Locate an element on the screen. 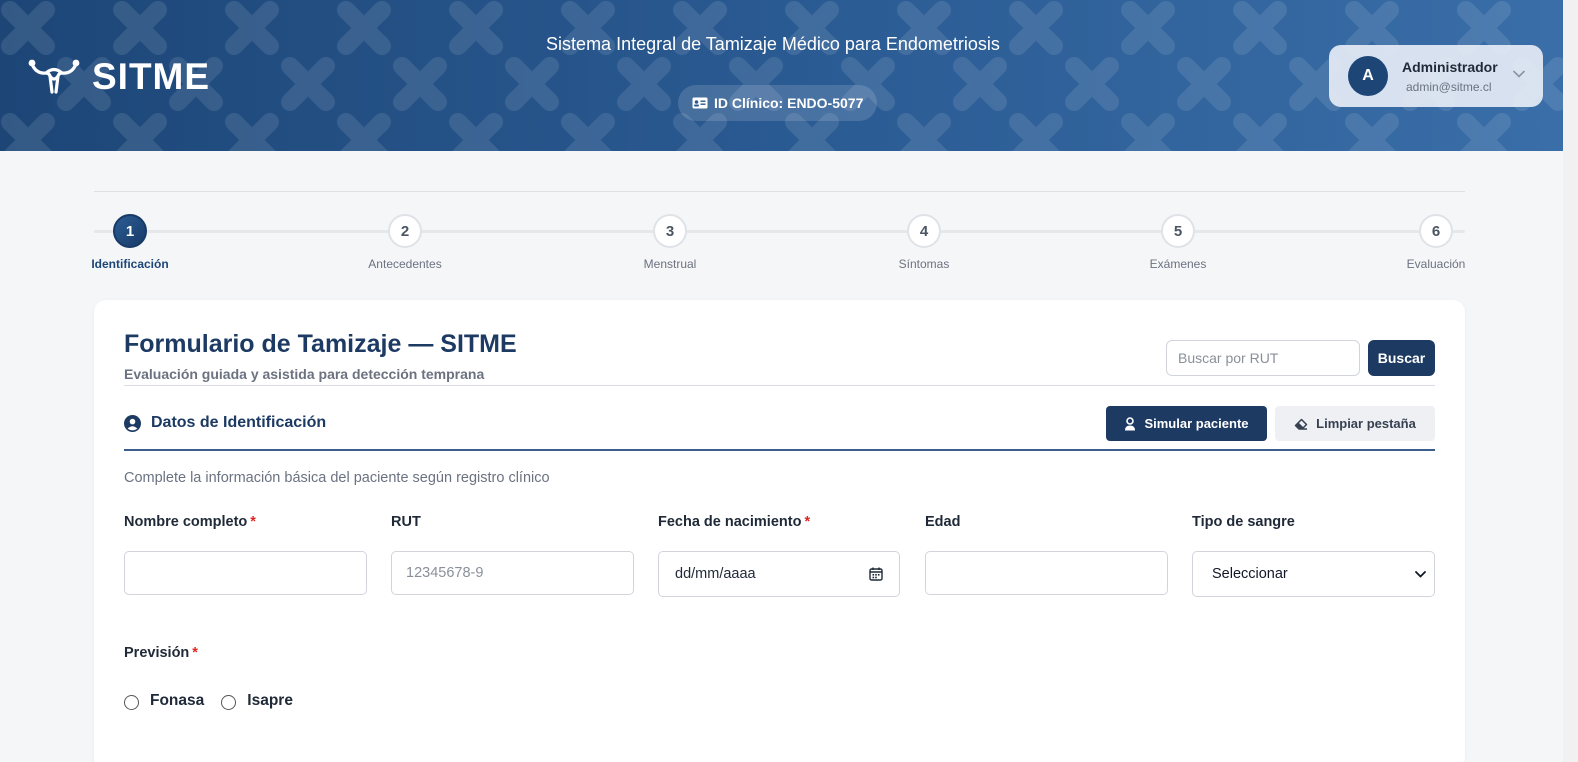  stepper-track is located at coordinates (779, 231).